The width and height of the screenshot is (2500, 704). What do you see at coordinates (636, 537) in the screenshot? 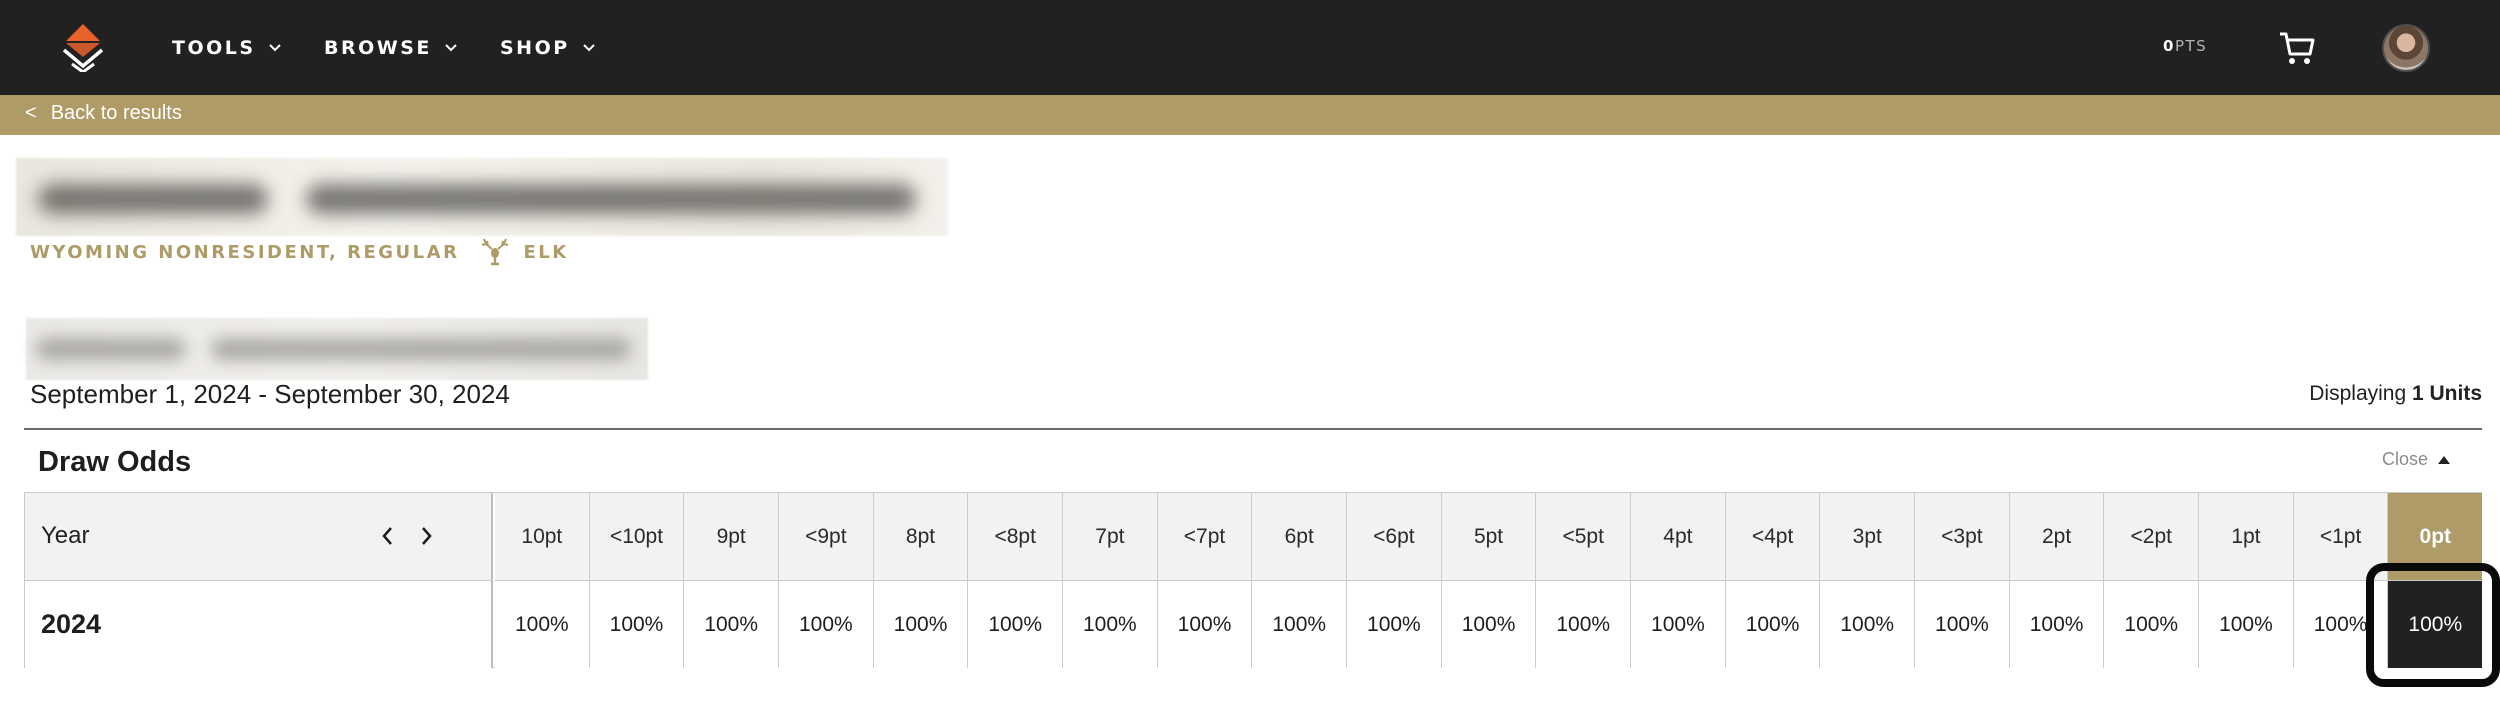
I see `points-column-header: <10pt` at bounding box center [636, 537].